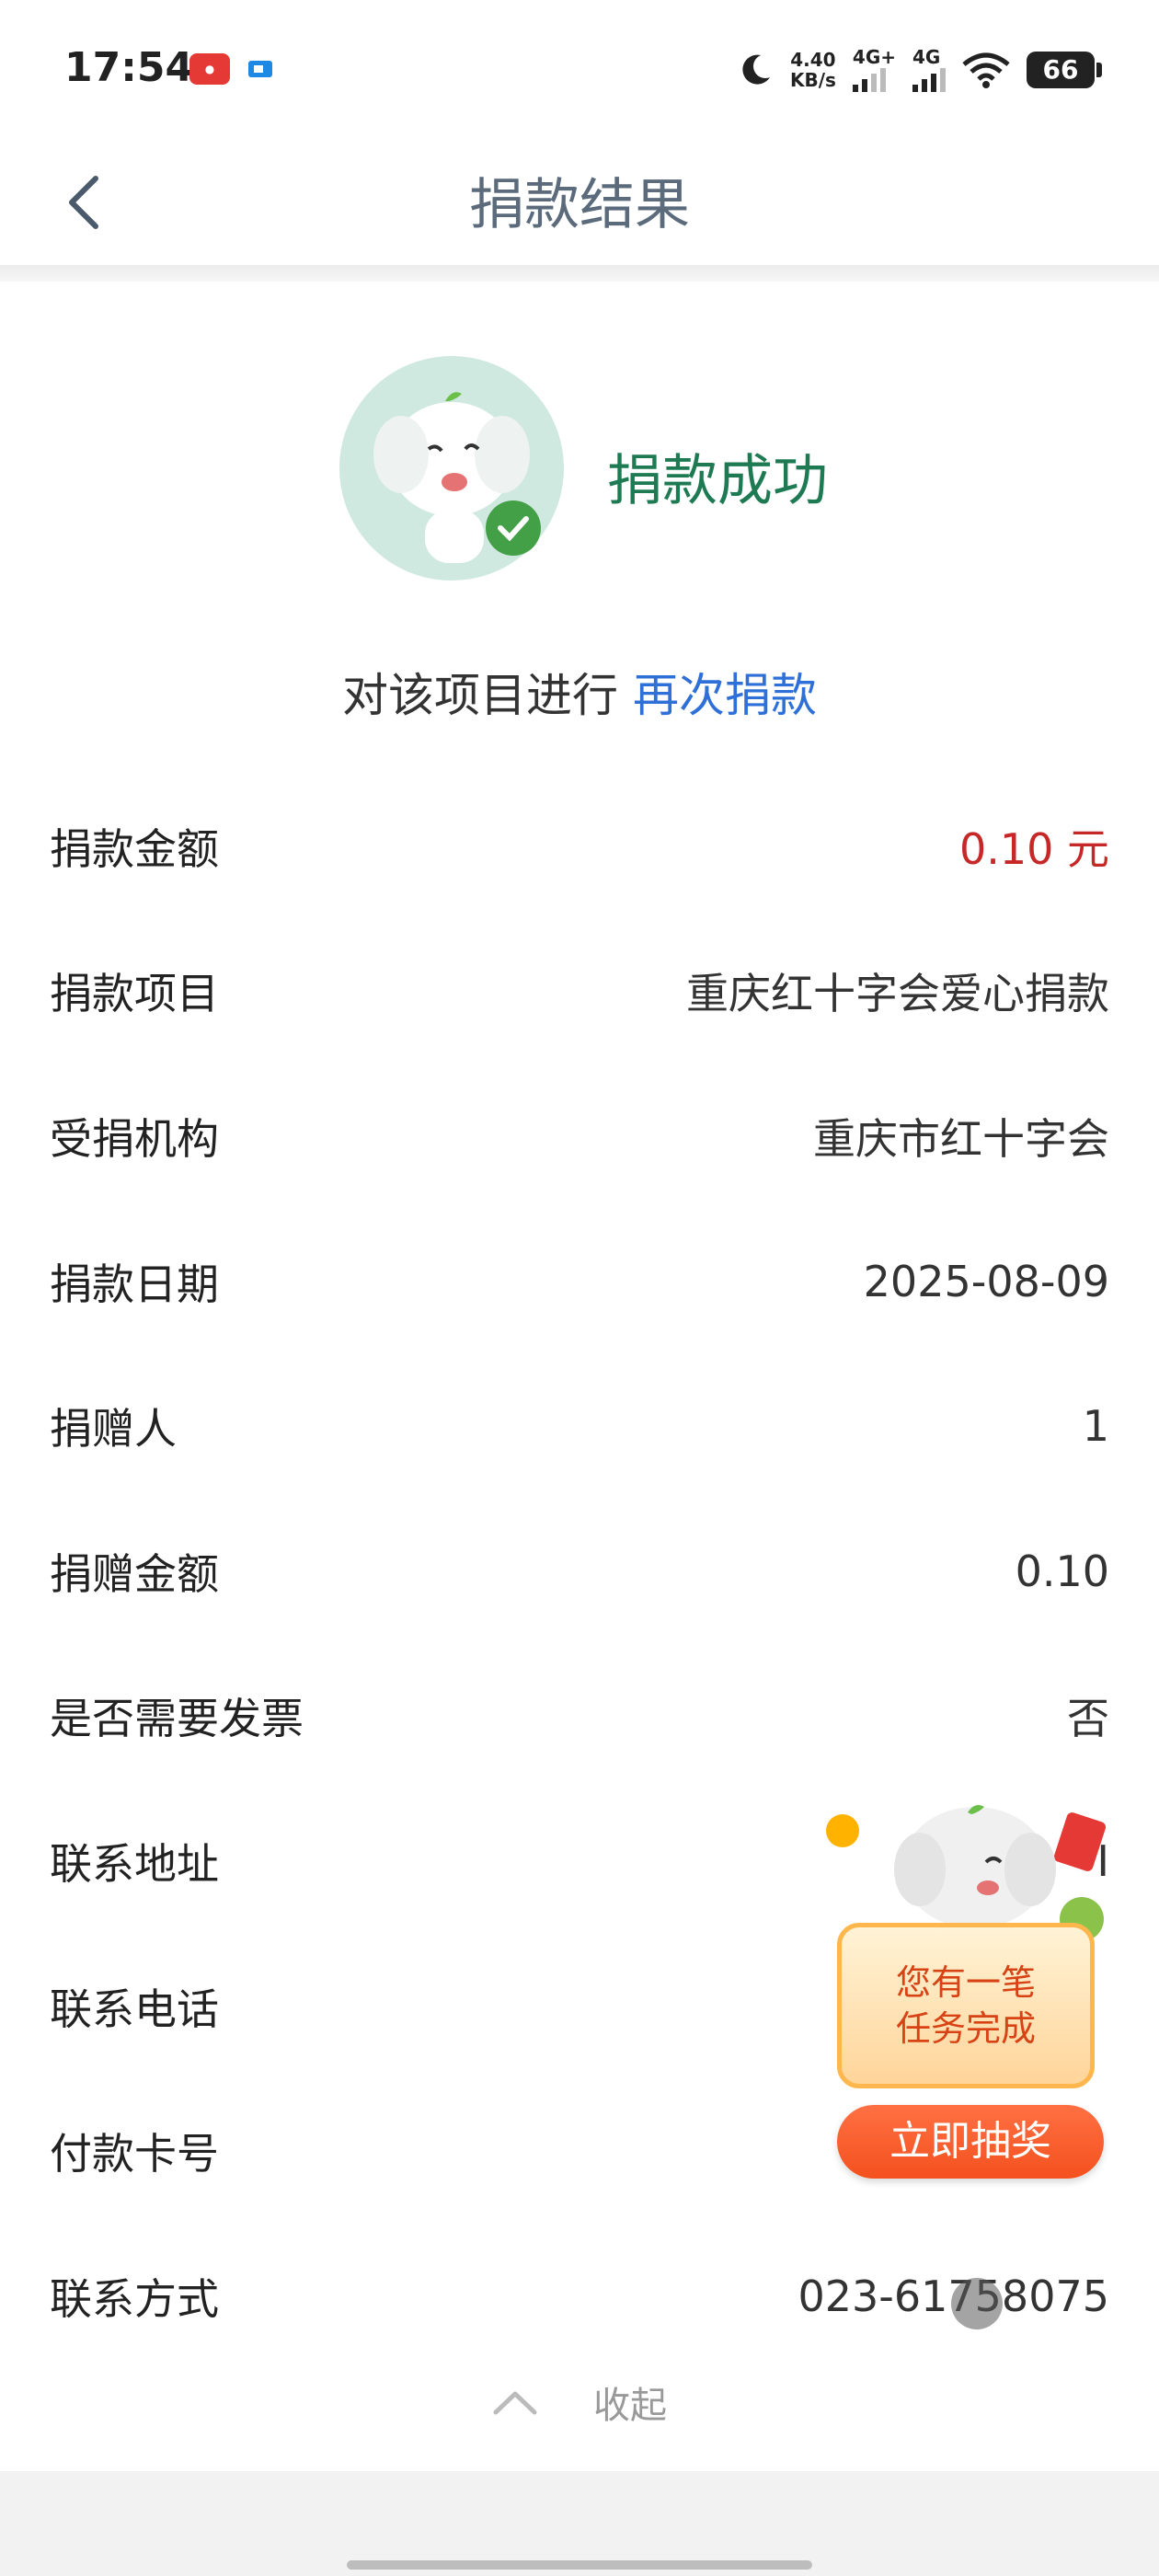  I want to click on detail-row-invoice: 是否需要发票 否, so click(579, 1716).